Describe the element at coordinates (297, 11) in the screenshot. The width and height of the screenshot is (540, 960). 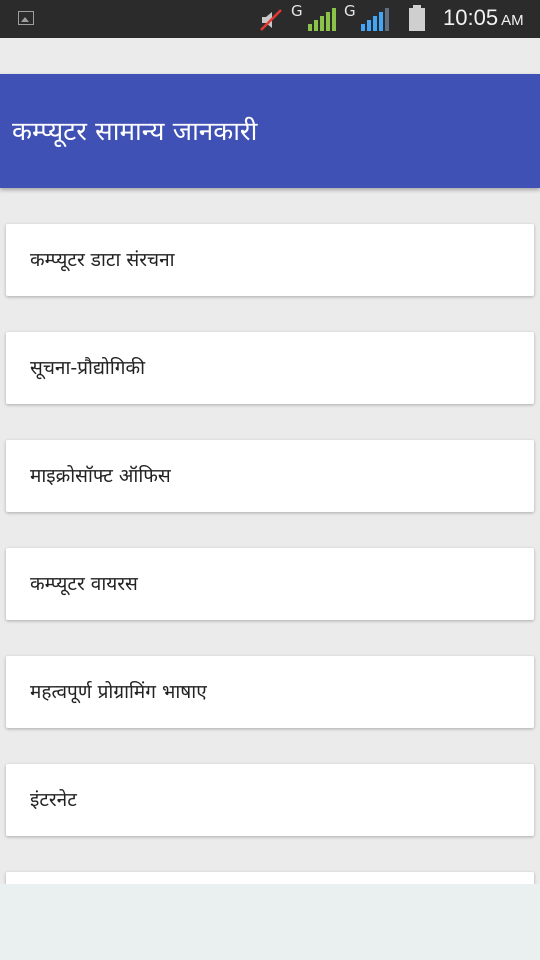
I see `network-type-1: G` at that location.